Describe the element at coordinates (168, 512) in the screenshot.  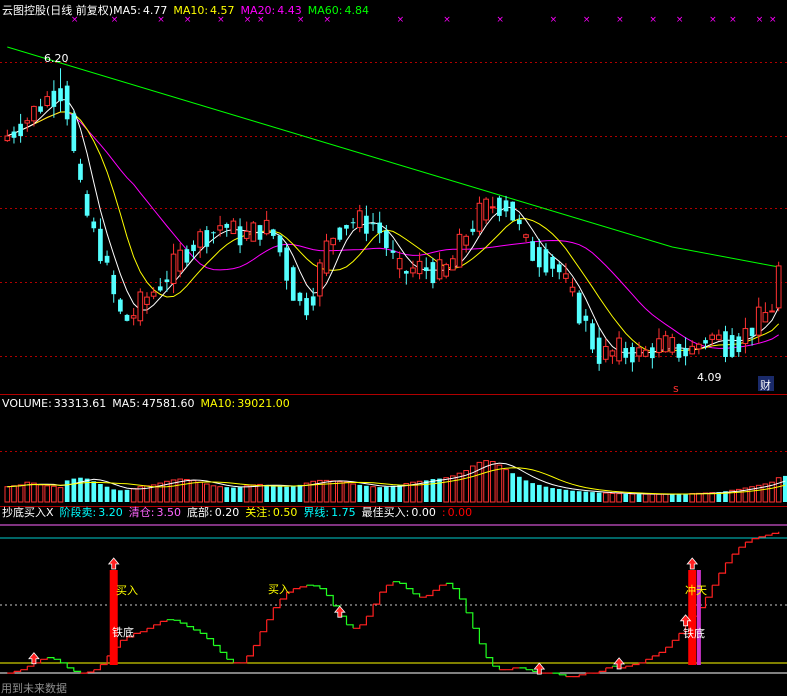
I see `header-value: 3.50` at that location.